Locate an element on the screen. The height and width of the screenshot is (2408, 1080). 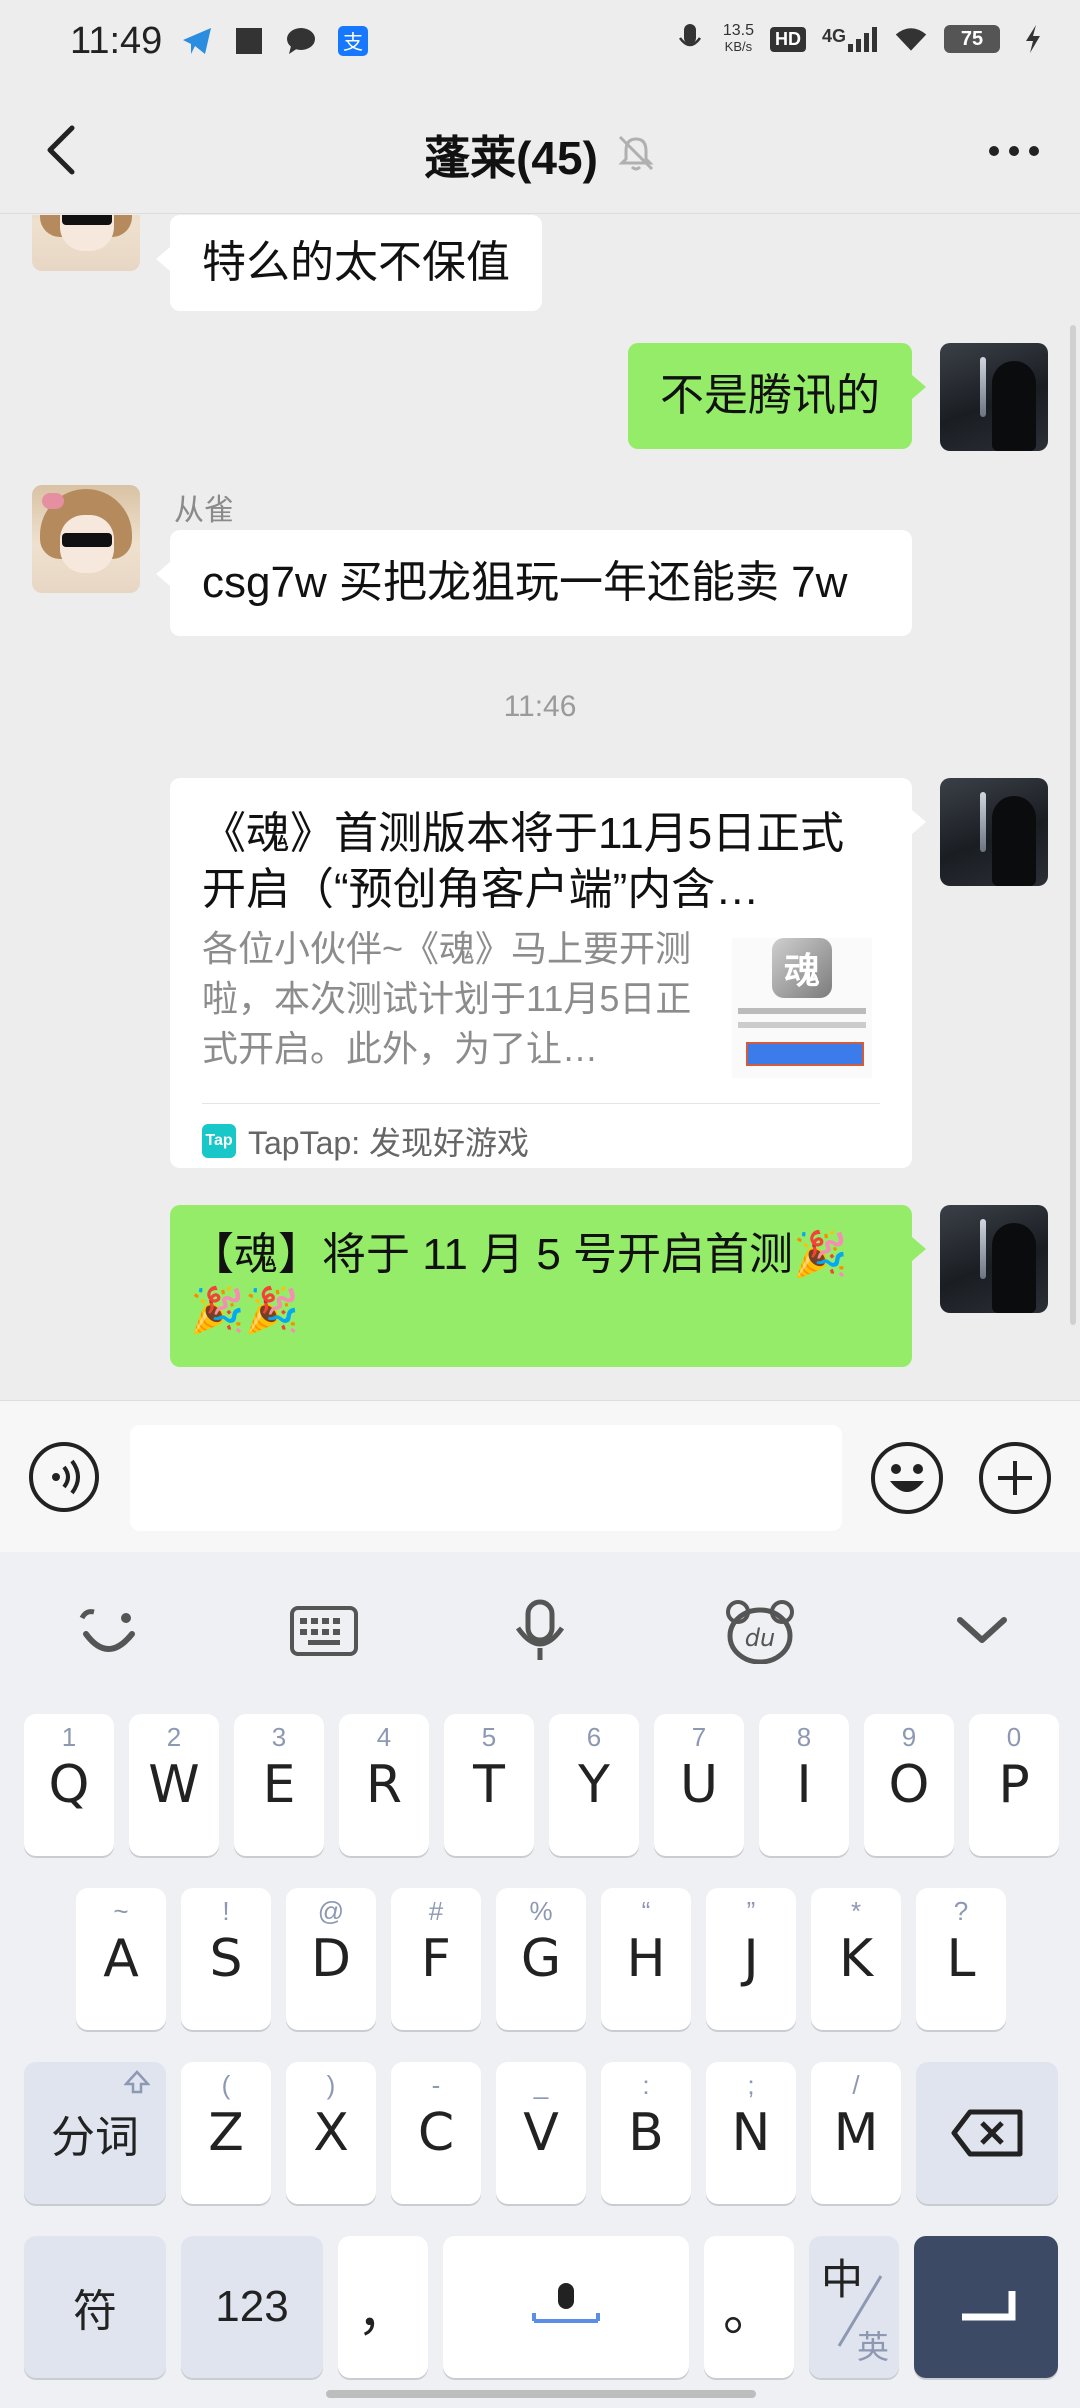
enter-icon is located at coordinates (989, 2306).